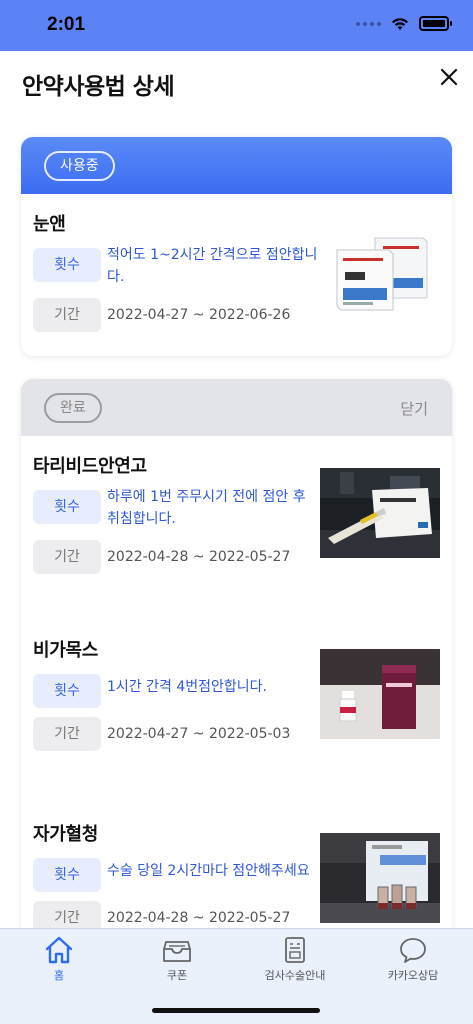  Describe the element at coordinates (66, 650) in the screenshot. I see `drug-name: 비가목스` at that location.